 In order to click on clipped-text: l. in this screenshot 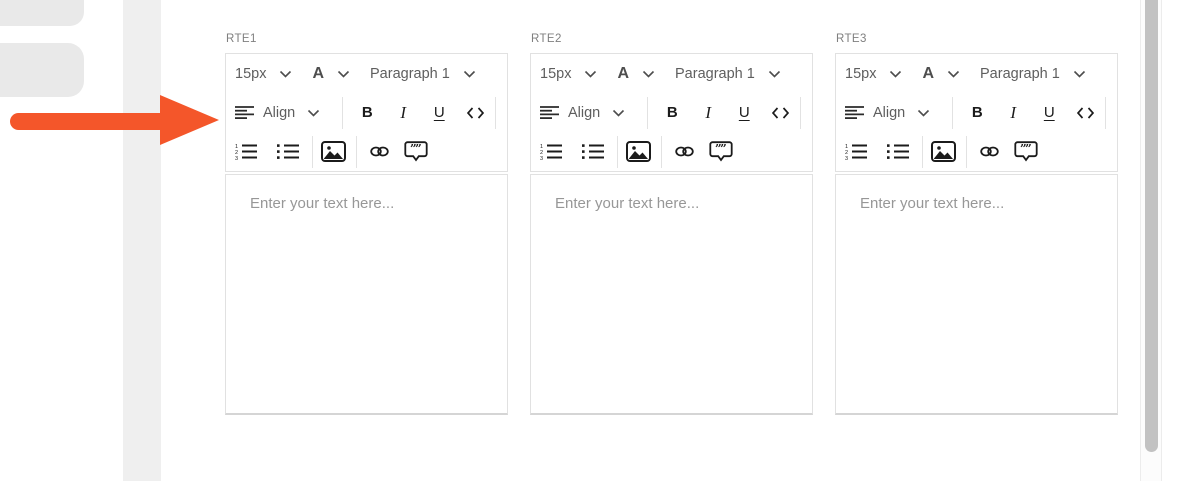, I will do `click(5, 1)`.